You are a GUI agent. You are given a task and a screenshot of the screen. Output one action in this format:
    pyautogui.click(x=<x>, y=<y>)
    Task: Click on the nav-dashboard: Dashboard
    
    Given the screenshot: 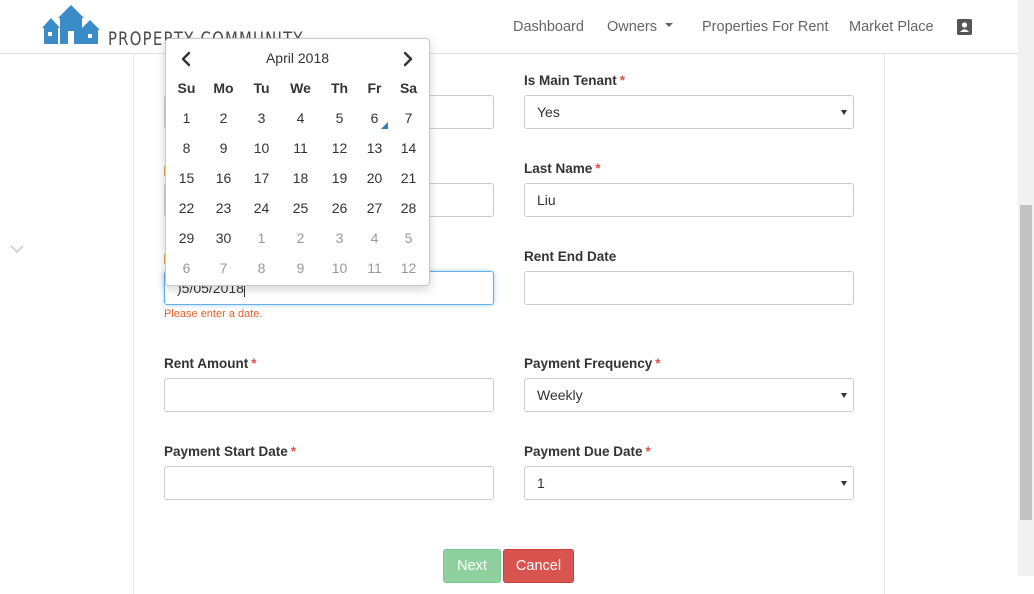 What is the action you would take?
    pyautogui.click(x=548, y=27)
    